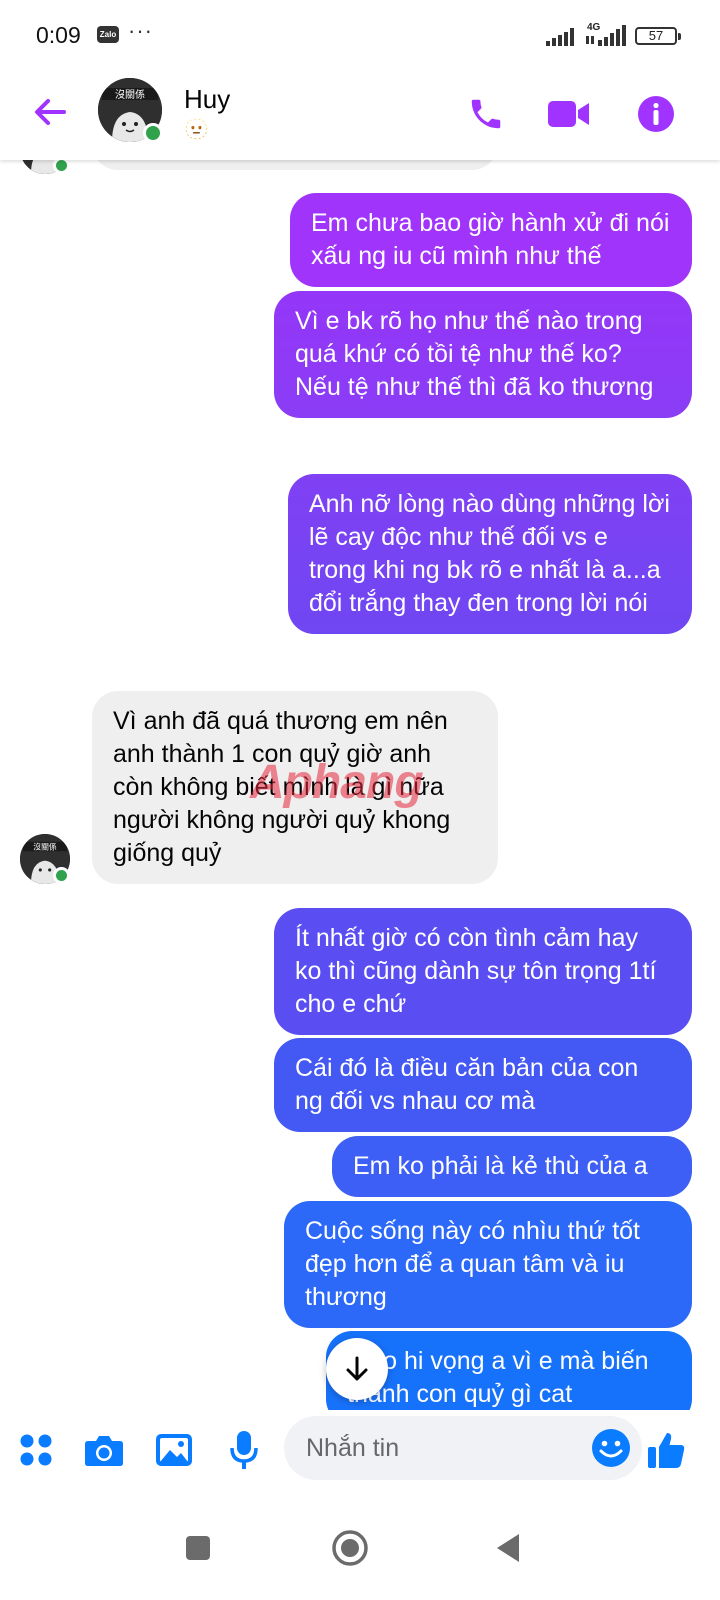 Image resolution: width=720 pixels, height=1600 pixels. I want to click on message-bubble-outgoing: Em ko phải là kẻ thù của a, so click(512, 1166).